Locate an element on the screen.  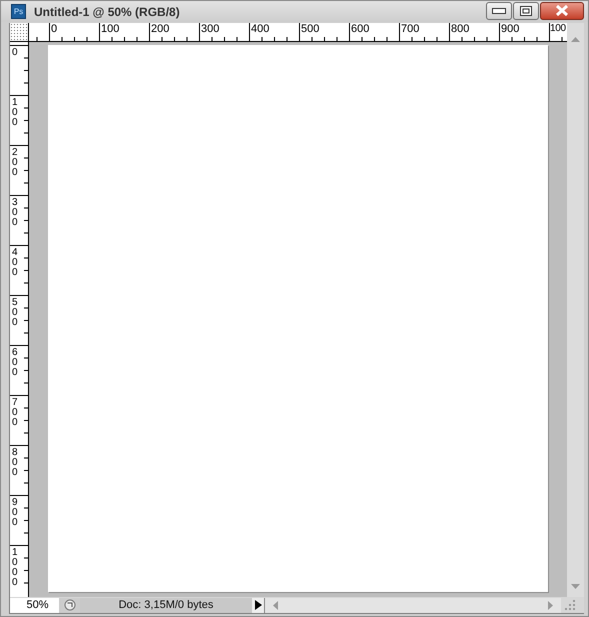
minimize-button is located at coordinates (499, 11).